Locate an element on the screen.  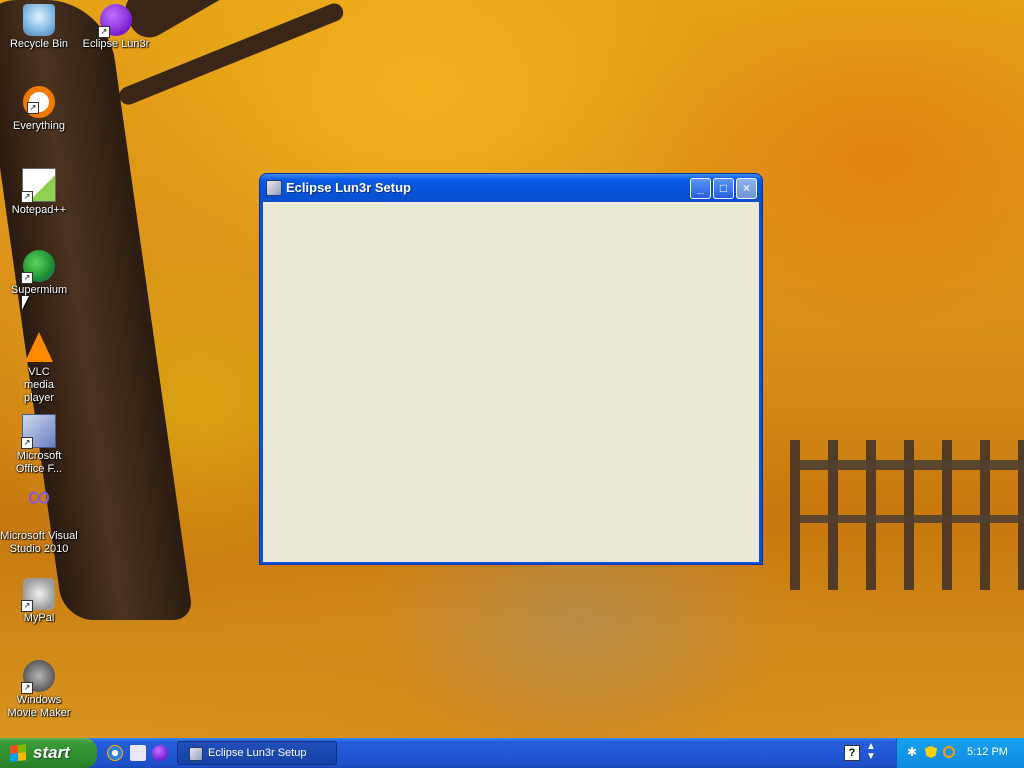
desktop-icon-recycle-bin: Recycle Bin is located at coordinates (39, 27).